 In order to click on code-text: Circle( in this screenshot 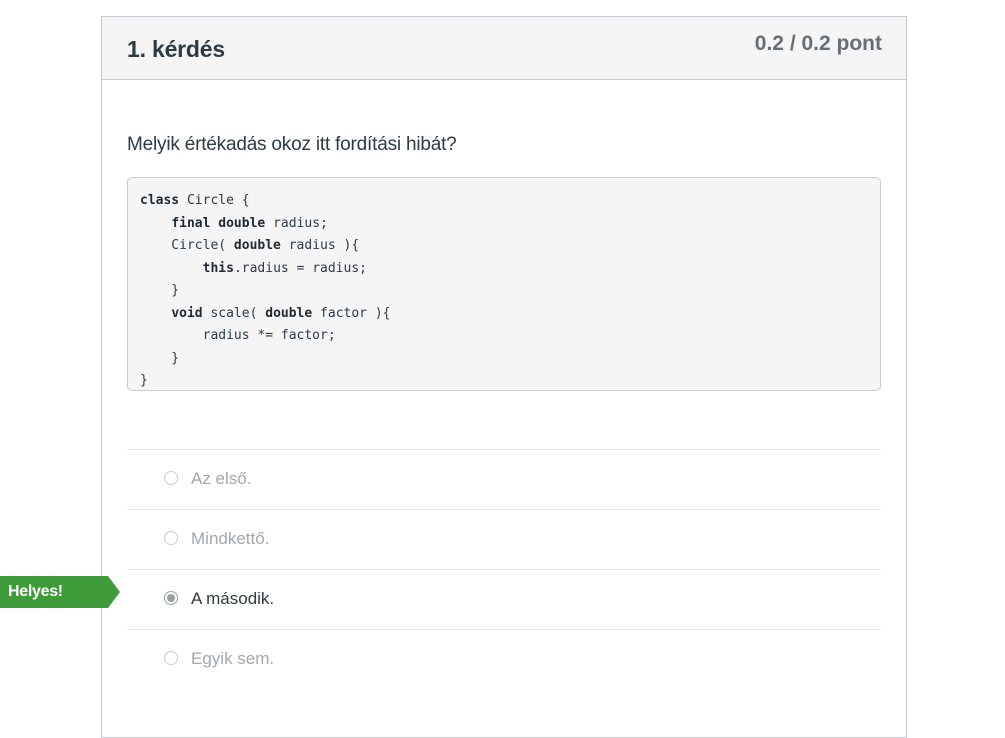, I will do `click(187, 245)`.